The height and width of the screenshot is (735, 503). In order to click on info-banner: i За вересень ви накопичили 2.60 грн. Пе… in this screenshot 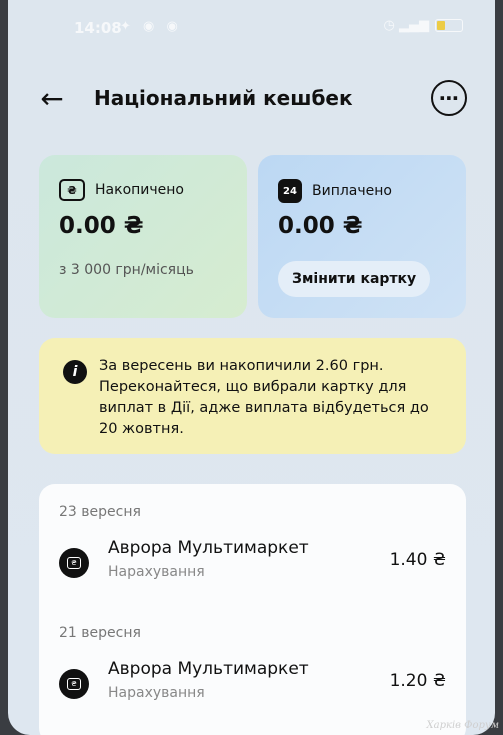, I will do `click(252, 396)`.